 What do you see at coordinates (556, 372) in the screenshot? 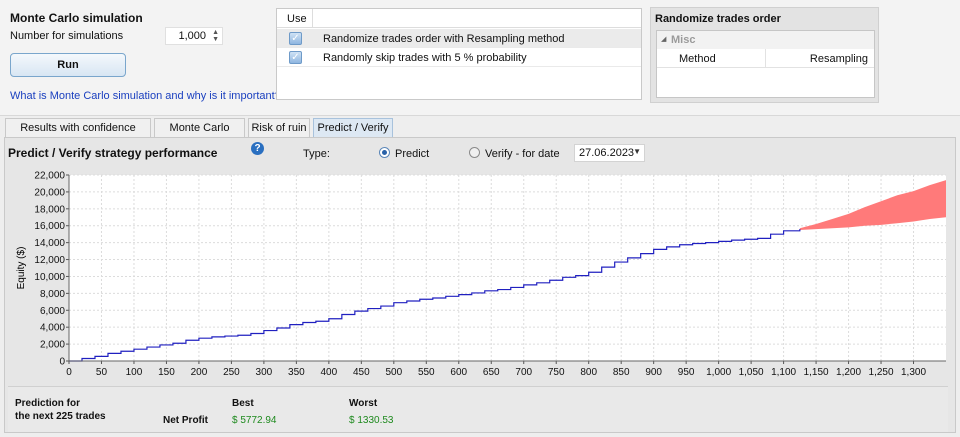
I see `x-tick-label: 750` at bounding box center [556, 372].